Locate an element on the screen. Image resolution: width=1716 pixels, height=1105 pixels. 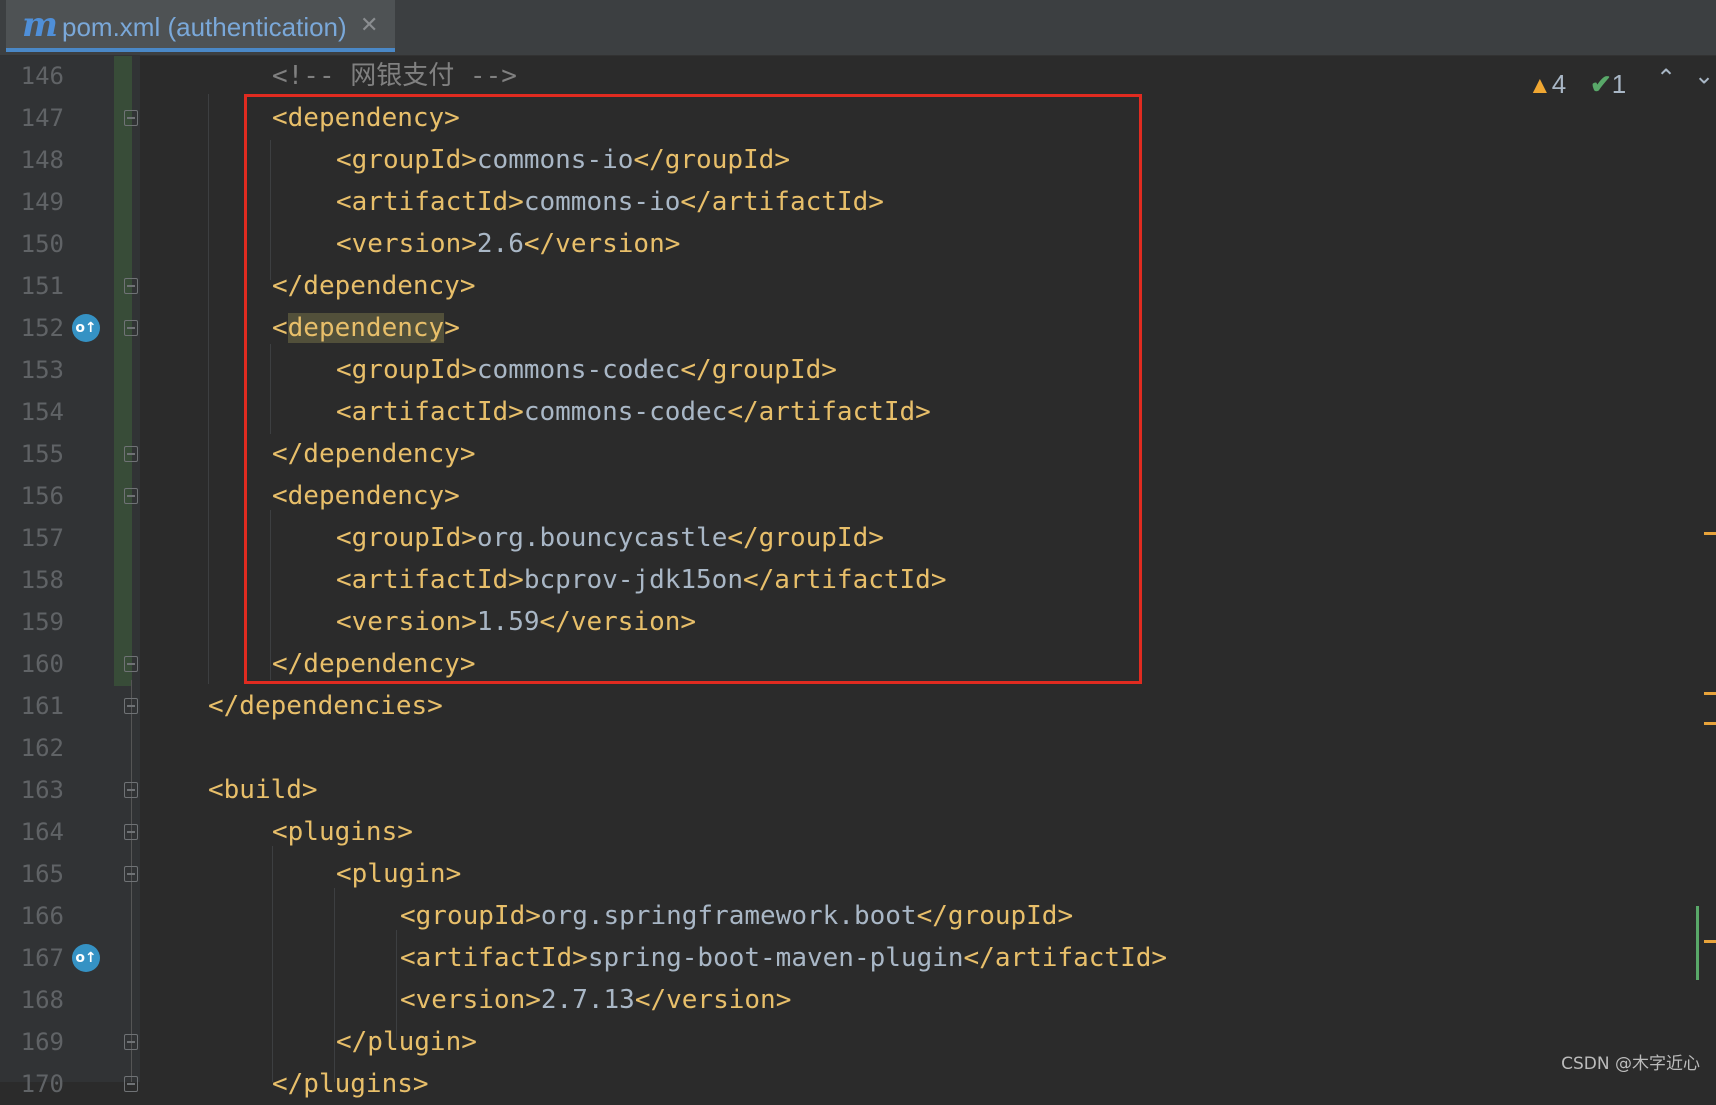
code-line: </plugin> is located at coordinates (406, 1042).